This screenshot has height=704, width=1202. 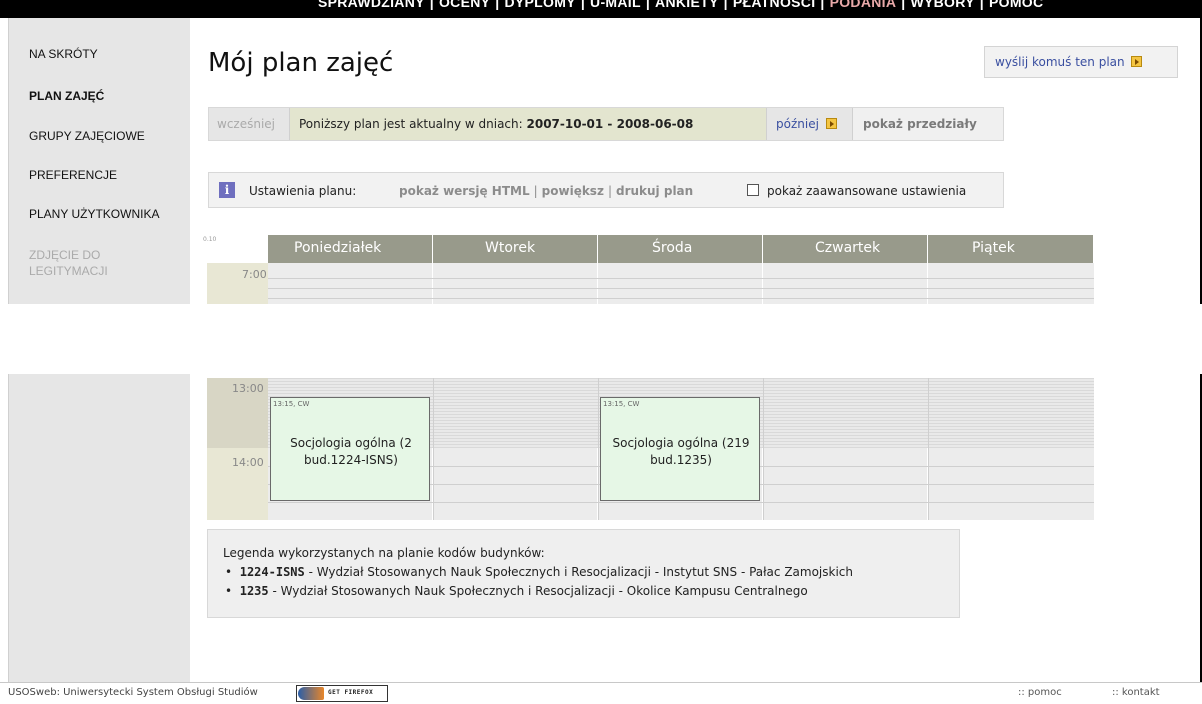 I want to click on print-plan-link: drukuj plan, so click(x=654, y=191).